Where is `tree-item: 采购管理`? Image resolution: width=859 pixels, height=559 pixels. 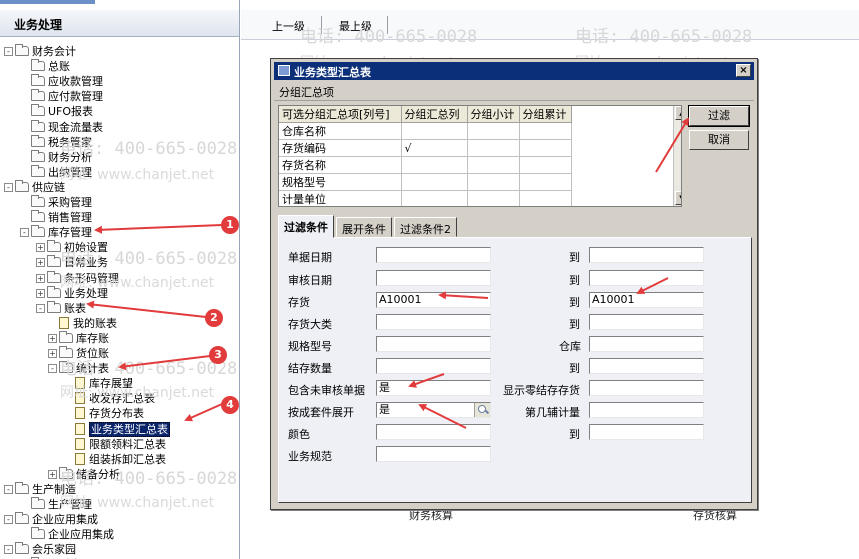
tree-item: 采购管理 is located at coordinates (56, 202).